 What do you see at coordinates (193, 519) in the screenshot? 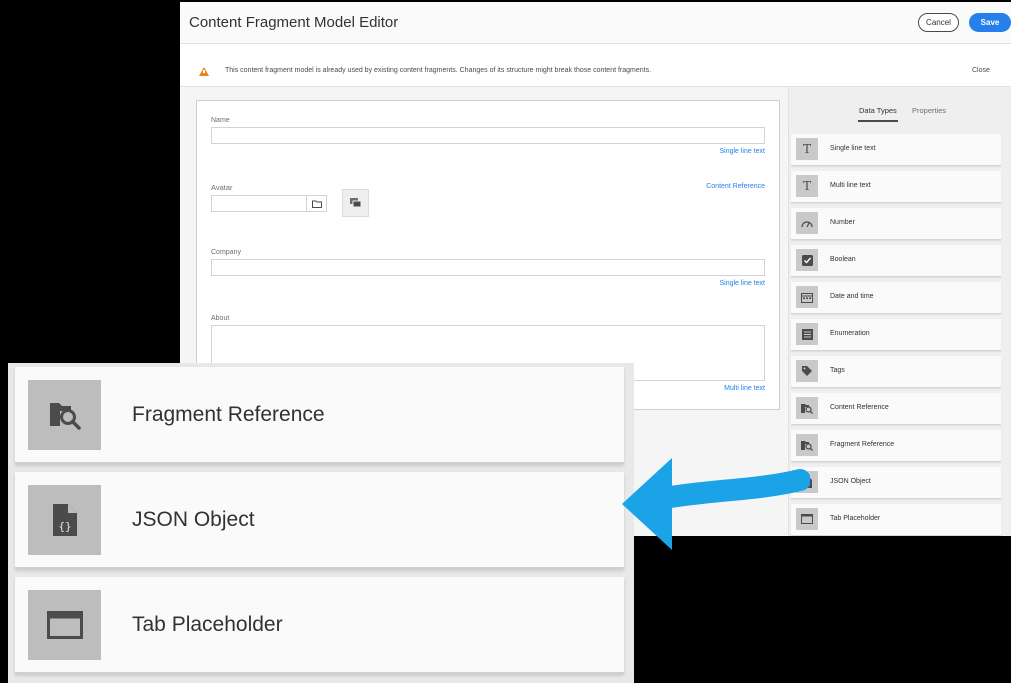
I see `zoom-item-label: JSON Object` at bounding box center [193, 519].